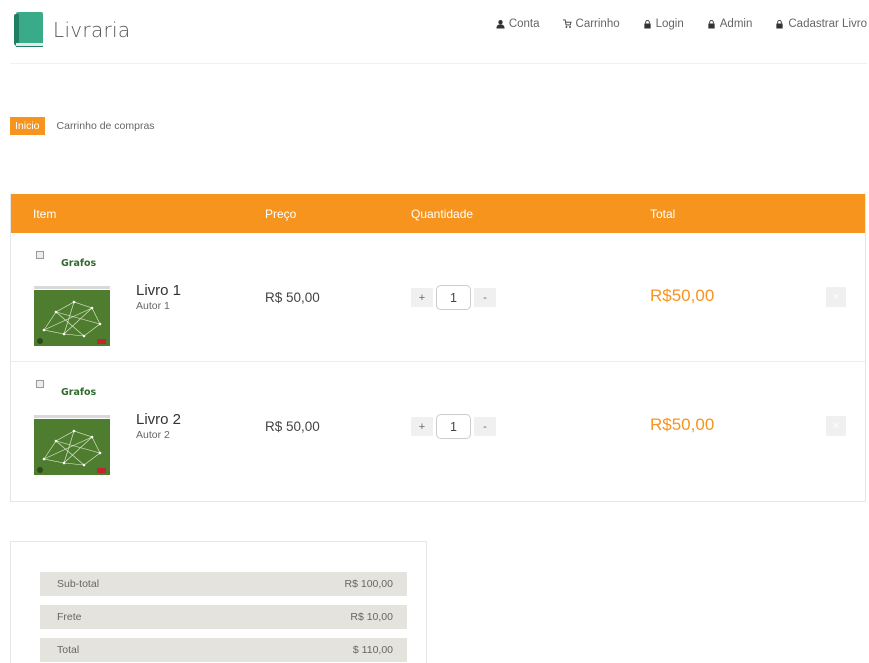 This screenshot has width=869, height=663. Describe the element at coordinates (827, 24) in the screenshot. I see `nav-cadastrar-livro-label: Cadastrar Livro` at that location.